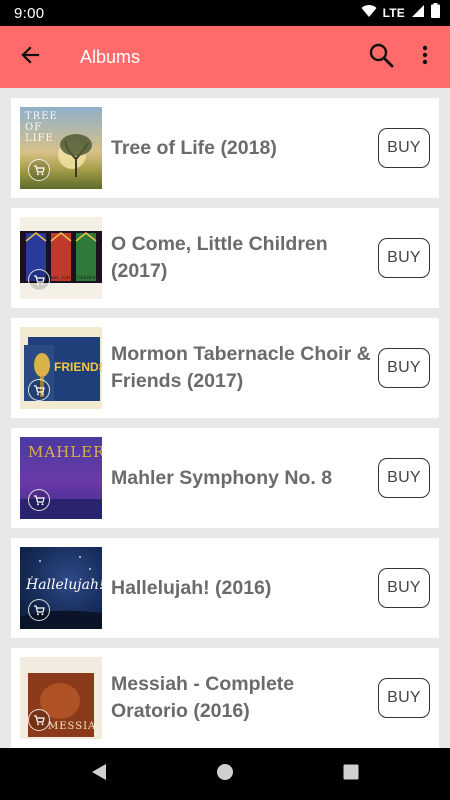 Image resolution: width=450 pixels, height=800 pixels. I want to click on album-cover: TREE OF LIFE, so click(61, 148).